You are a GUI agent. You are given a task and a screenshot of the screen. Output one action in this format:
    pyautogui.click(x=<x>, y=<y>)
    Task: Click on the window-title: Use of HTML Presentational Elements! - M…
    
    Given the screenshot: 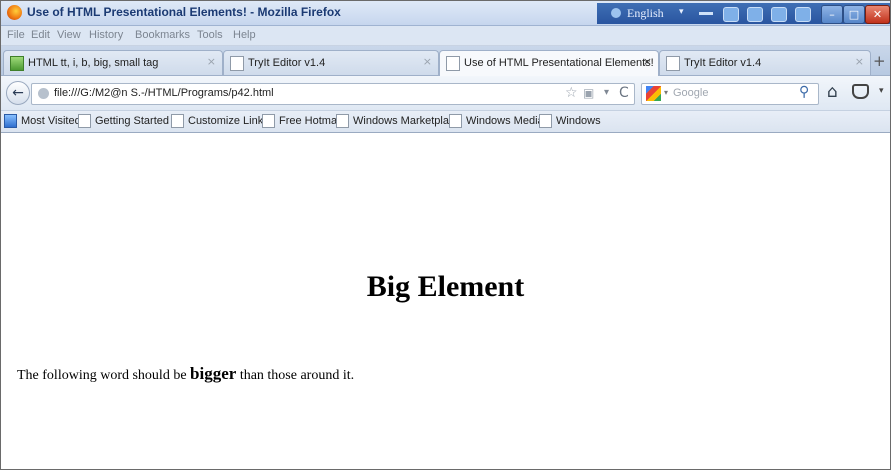 What is the action you would take?
    pyautogui.click(x=184, y=12)
    